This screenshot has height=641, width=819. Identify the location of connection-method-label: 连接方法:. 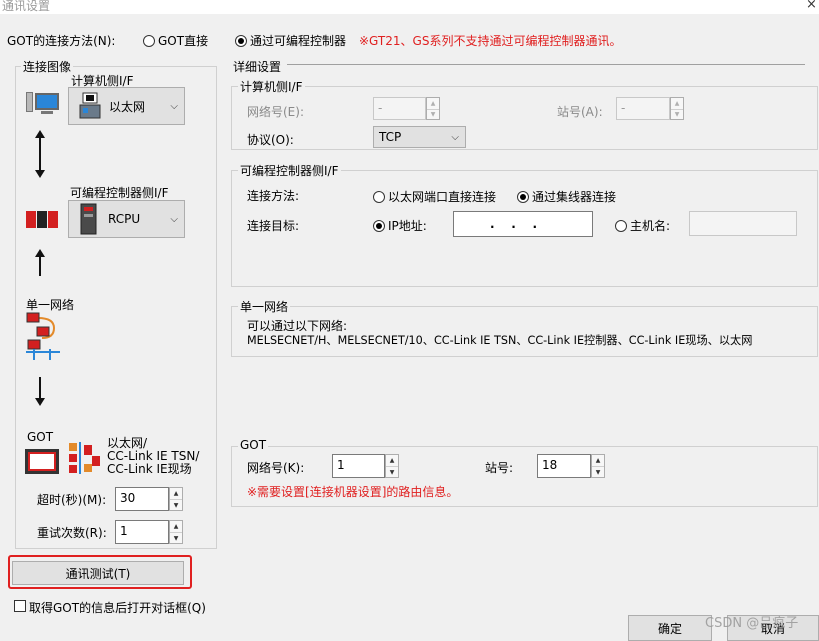
(273, 196).